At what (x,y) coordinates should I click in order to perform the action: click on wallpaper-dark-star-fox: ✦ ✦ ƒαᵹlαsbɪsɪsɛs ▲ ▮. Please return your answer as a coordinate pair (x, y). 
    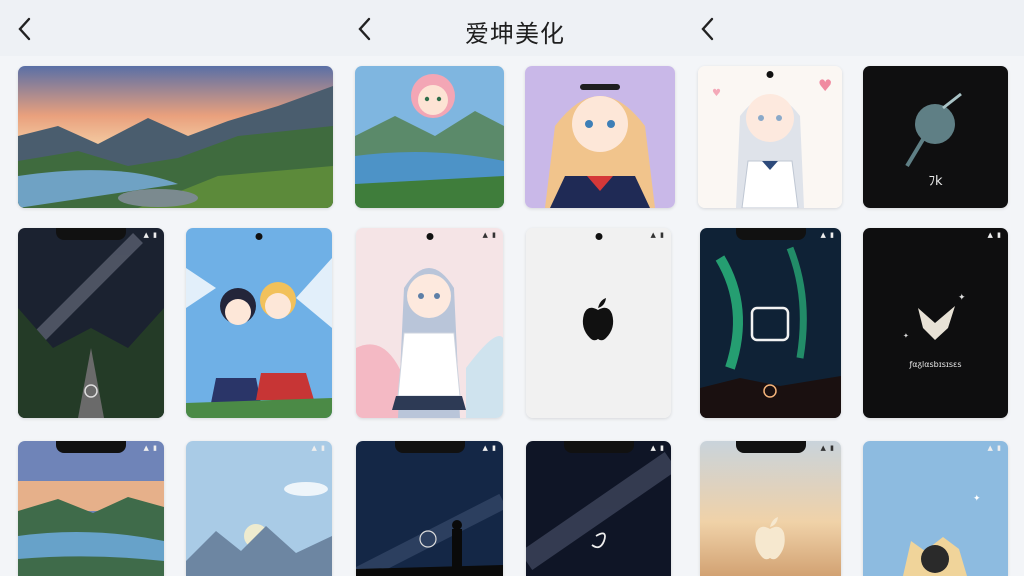
    Looking at the image, I should click on (935, 323).